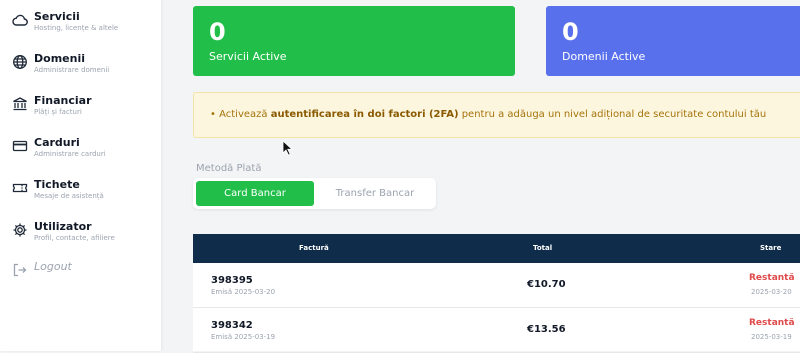 The image size is (800, 353). I want to click on status-date: 2025-03-19, so click(771, 337).